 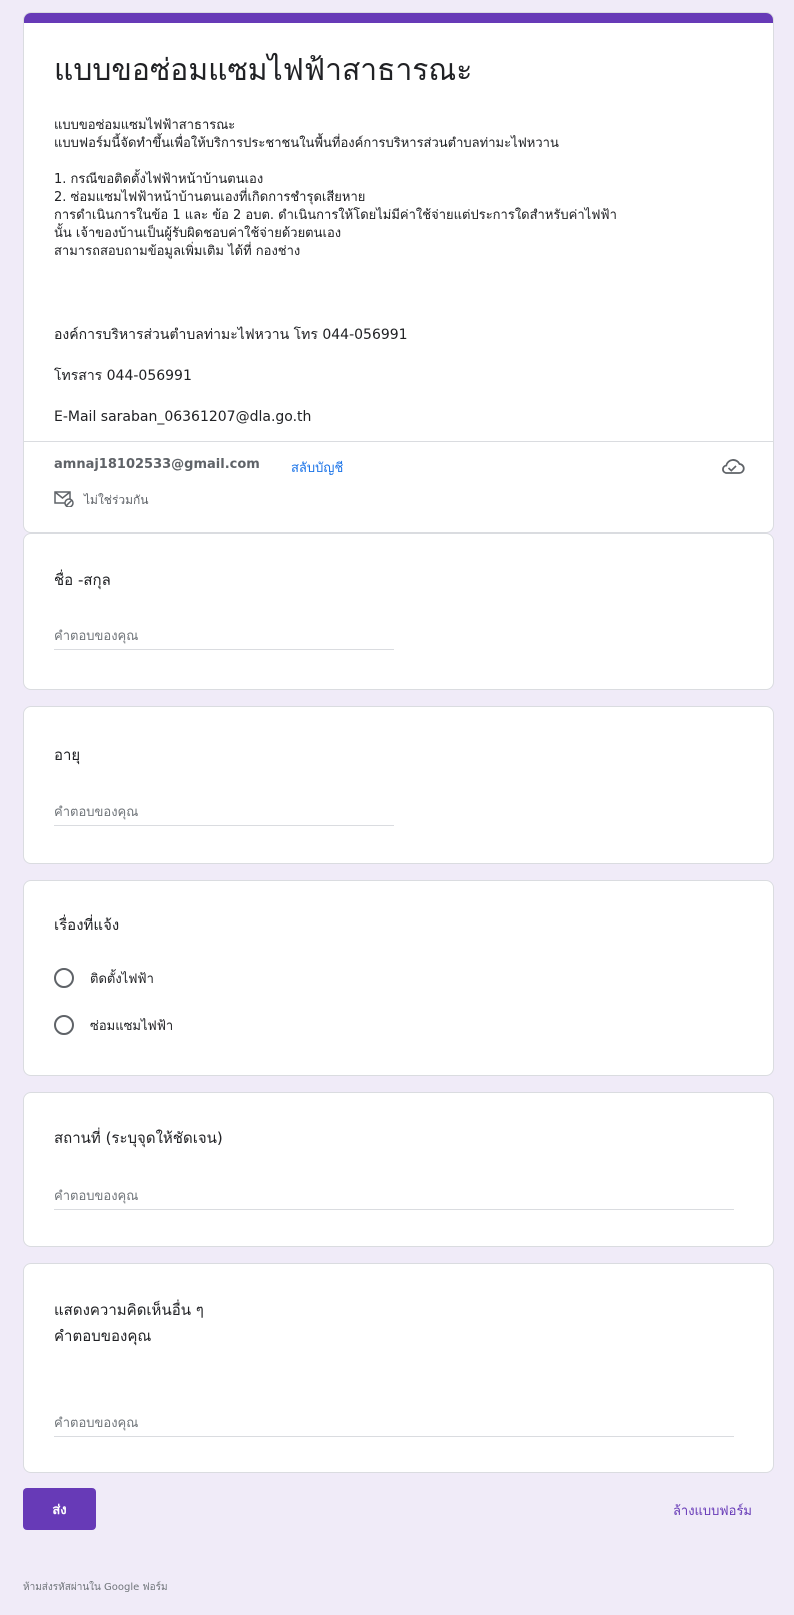 What do you see at coordinates (398, 611) in the screenshot?
I see `question-card-name: ชื่อ -สกุล` at bounding box center [398, 611].